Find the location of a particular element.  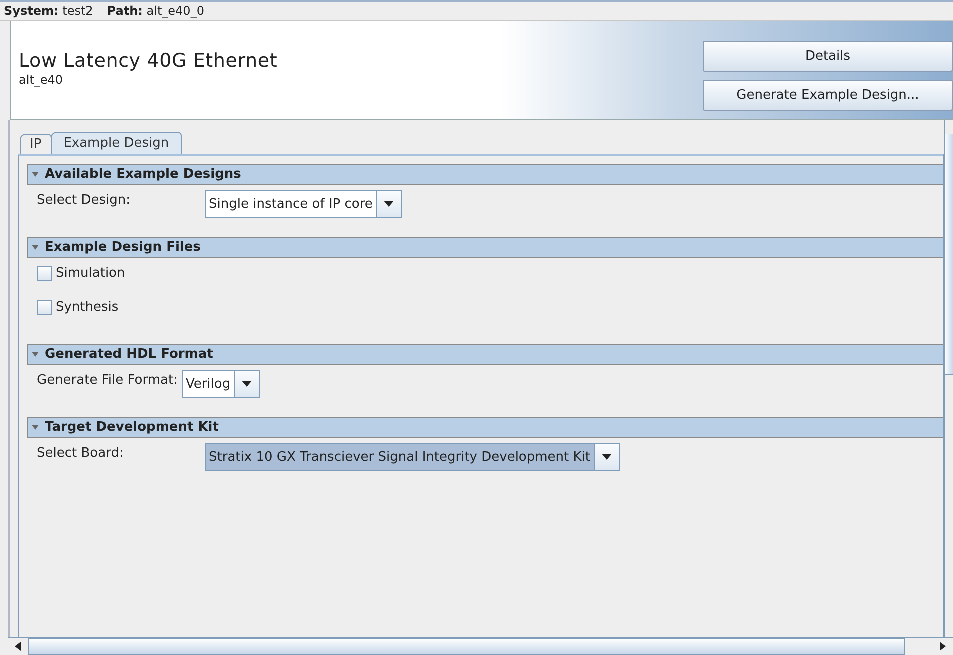

component-name: alt_e40 is located at coordinates (41, 80).